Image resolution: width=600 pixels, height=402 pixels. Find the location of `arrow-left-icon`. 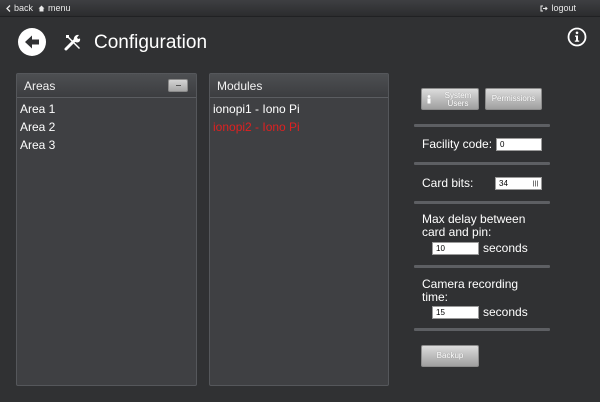

arrow-left-icon is located at coordinates (32, 42).